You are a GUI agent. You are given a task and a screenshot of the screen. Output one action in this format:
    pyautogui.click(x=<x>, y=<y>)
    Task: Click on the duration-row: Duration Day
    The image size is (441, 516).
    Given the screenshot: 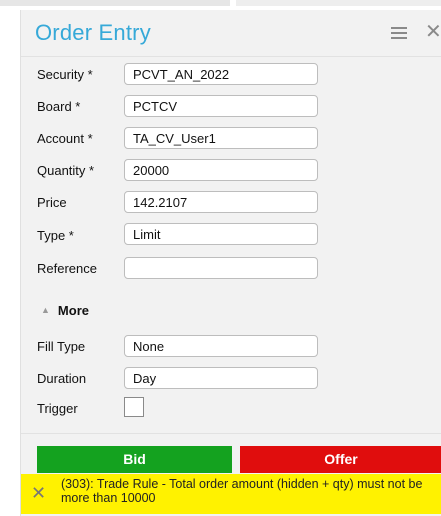 What is the action you would take?
    pyautogui.click(x=231, y=380)
    